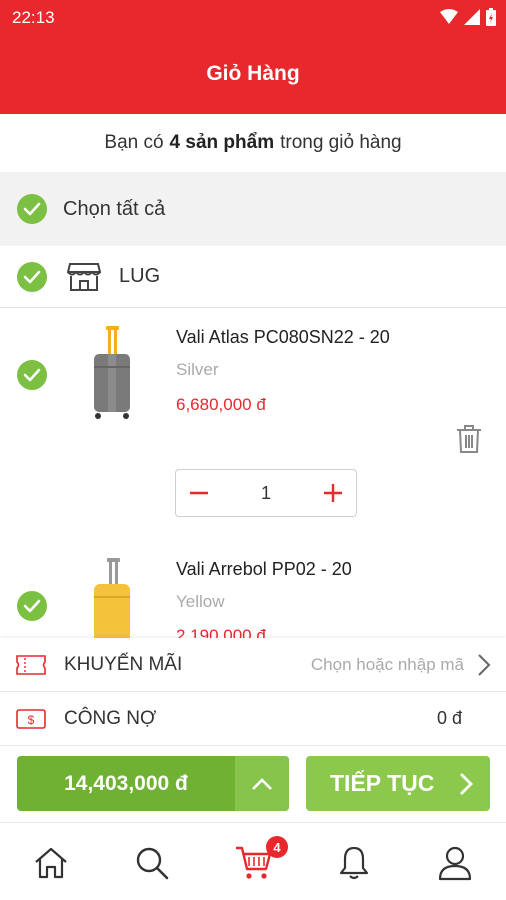 This screenshot has width=506, height=900. I want to click on shop-checkbox, so click(32, 276).